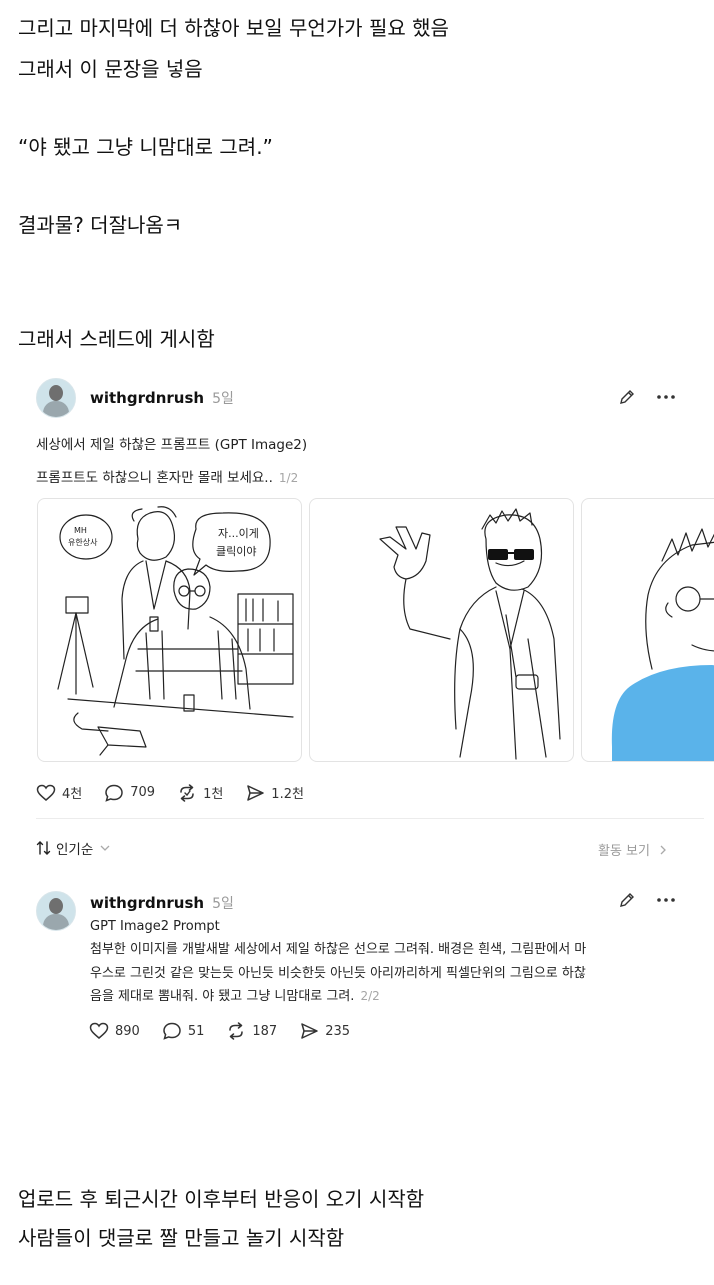 Image resolution: width=714 pixels, height=1285 pixels. Describe the element at coordinates (145, 147) in the screenshot. I see `paragraph-3: “야 됐고 그냥 니맘대로 그려.”` at that location.